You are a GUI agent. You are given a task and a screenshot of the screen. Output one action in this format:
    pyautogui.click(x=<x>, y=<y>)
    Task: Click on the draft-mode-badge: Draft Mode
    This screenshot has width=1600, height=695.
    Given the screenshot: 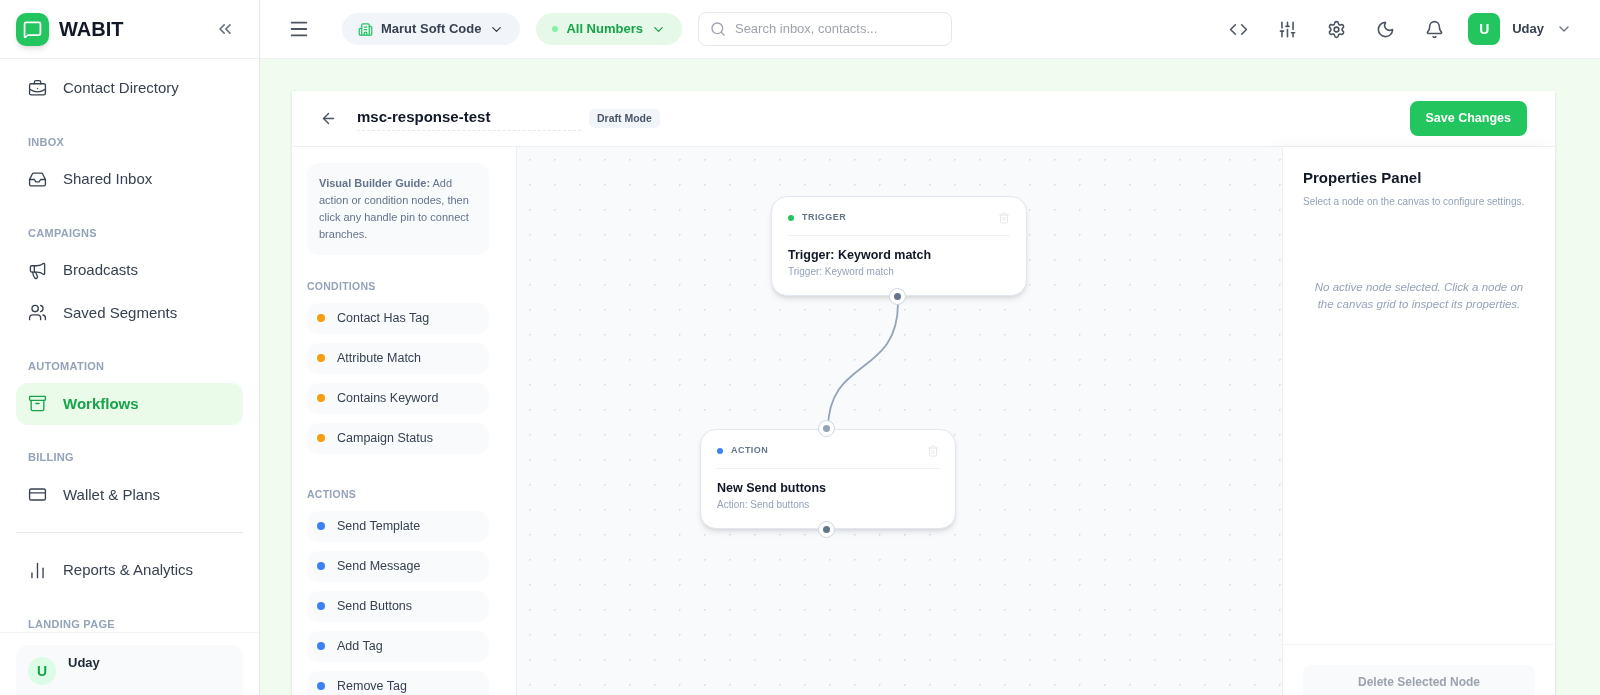 What is the action you would take?
    pyautogui.click(x=624, y=118)
    